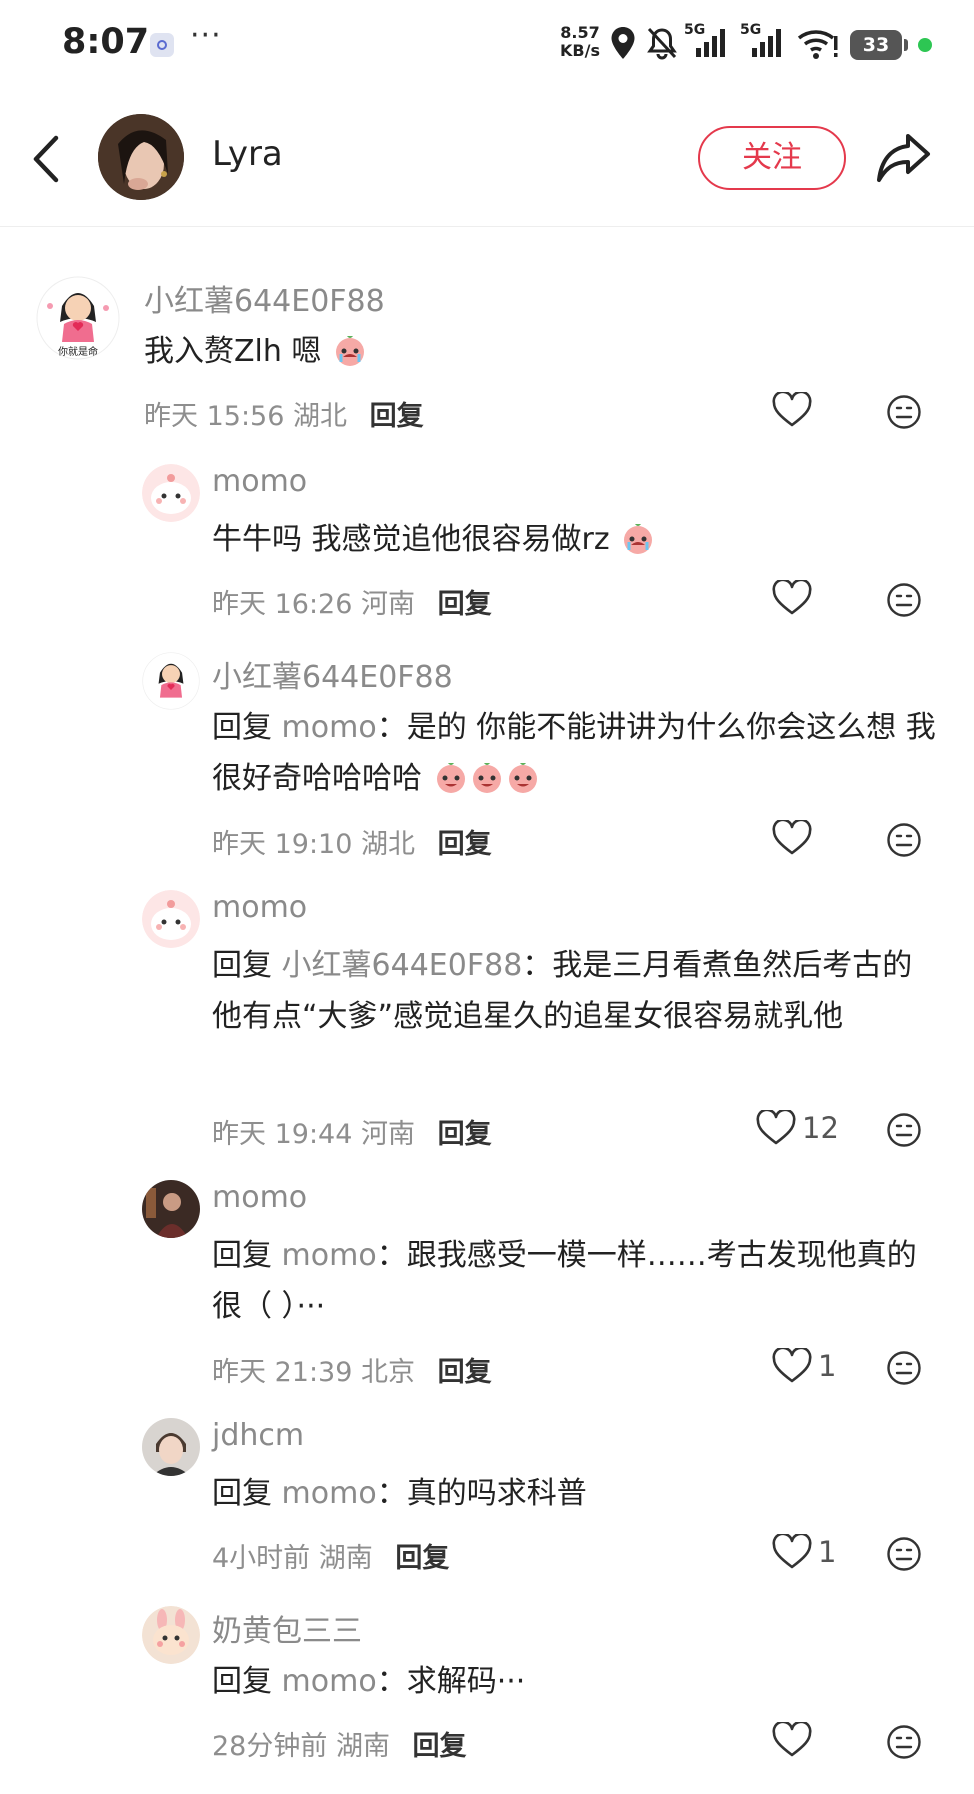  I want to click on comment-location: 北京, so click(388, 1372).